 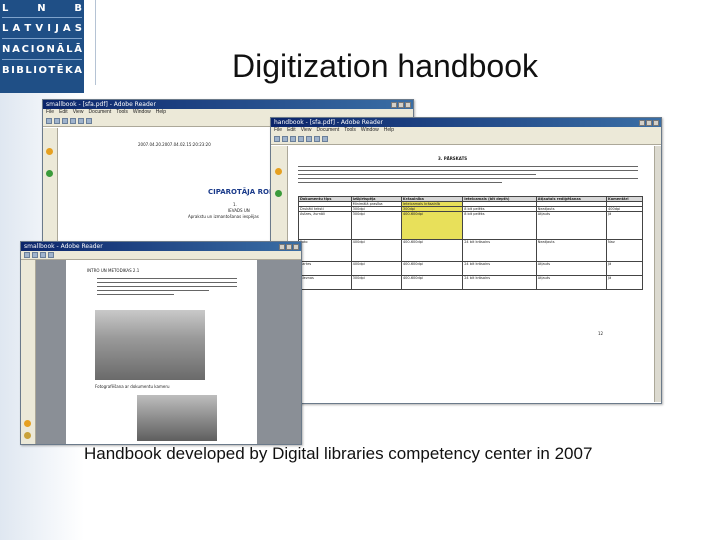 I want to click on scrollbar, so click(x=657, y=274).